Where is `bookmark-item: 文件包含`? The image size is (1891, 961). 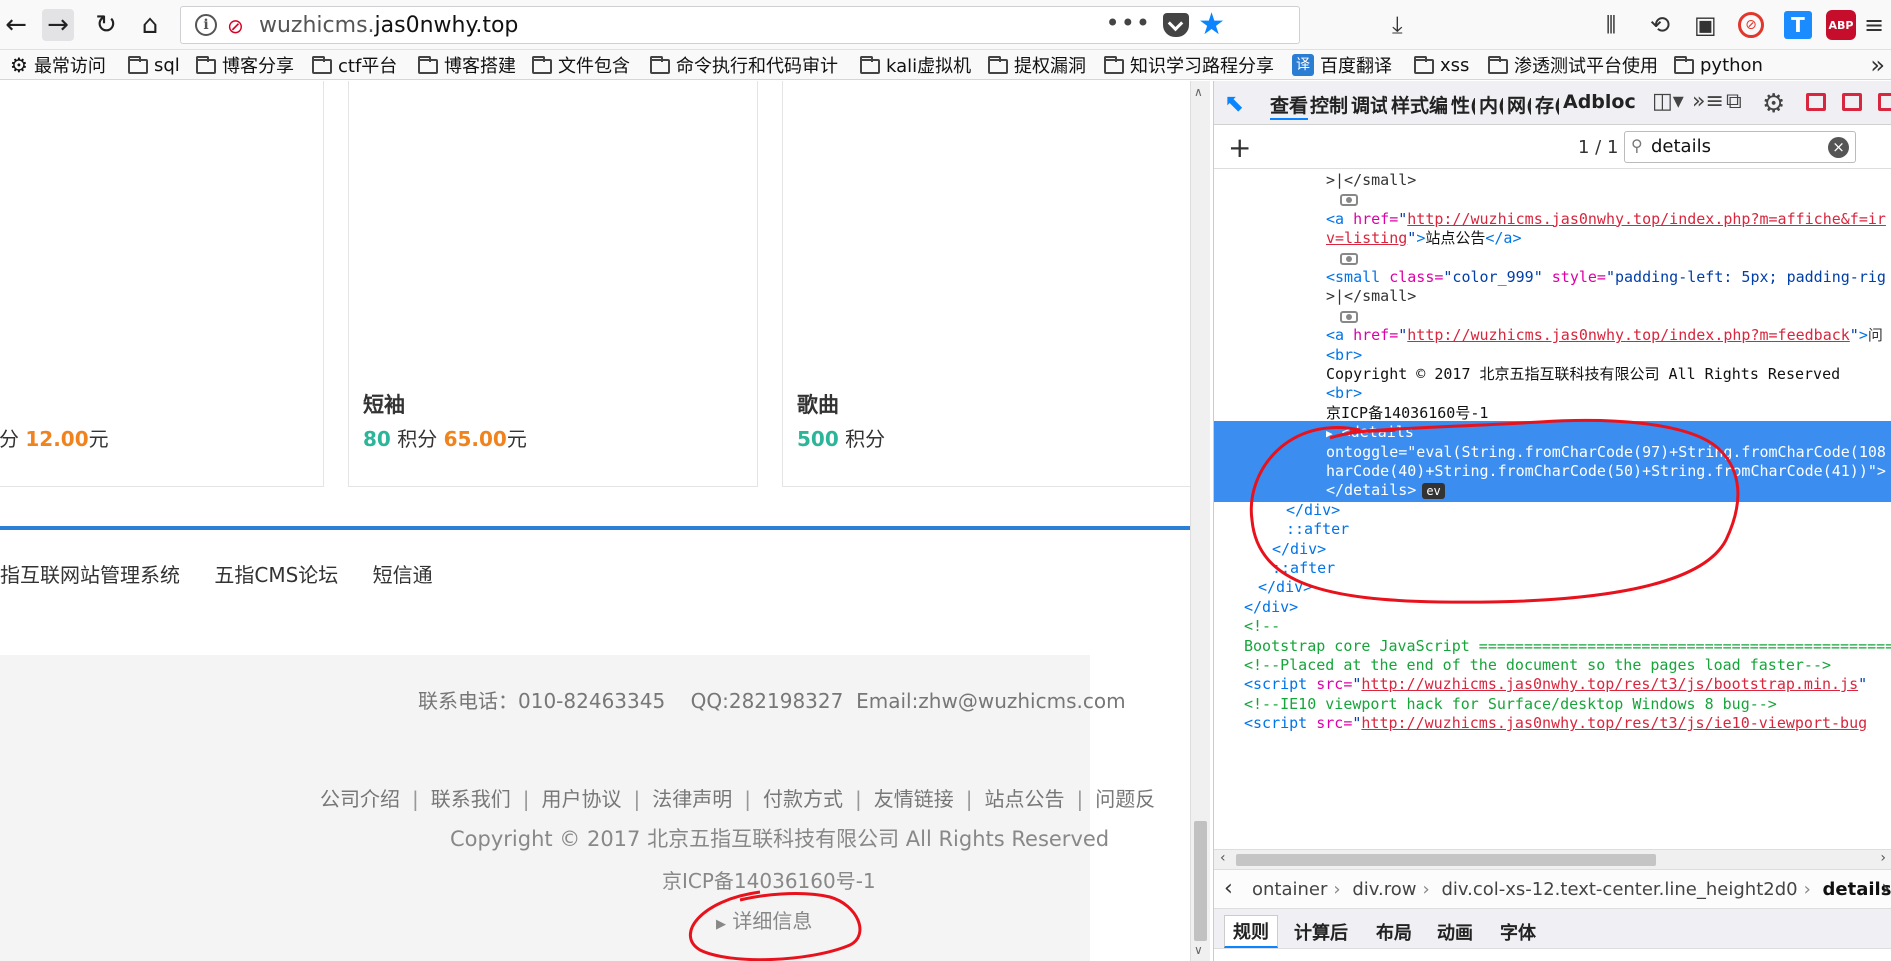 bookmark-item: 文件包含 is located at coordinates (581, 65).